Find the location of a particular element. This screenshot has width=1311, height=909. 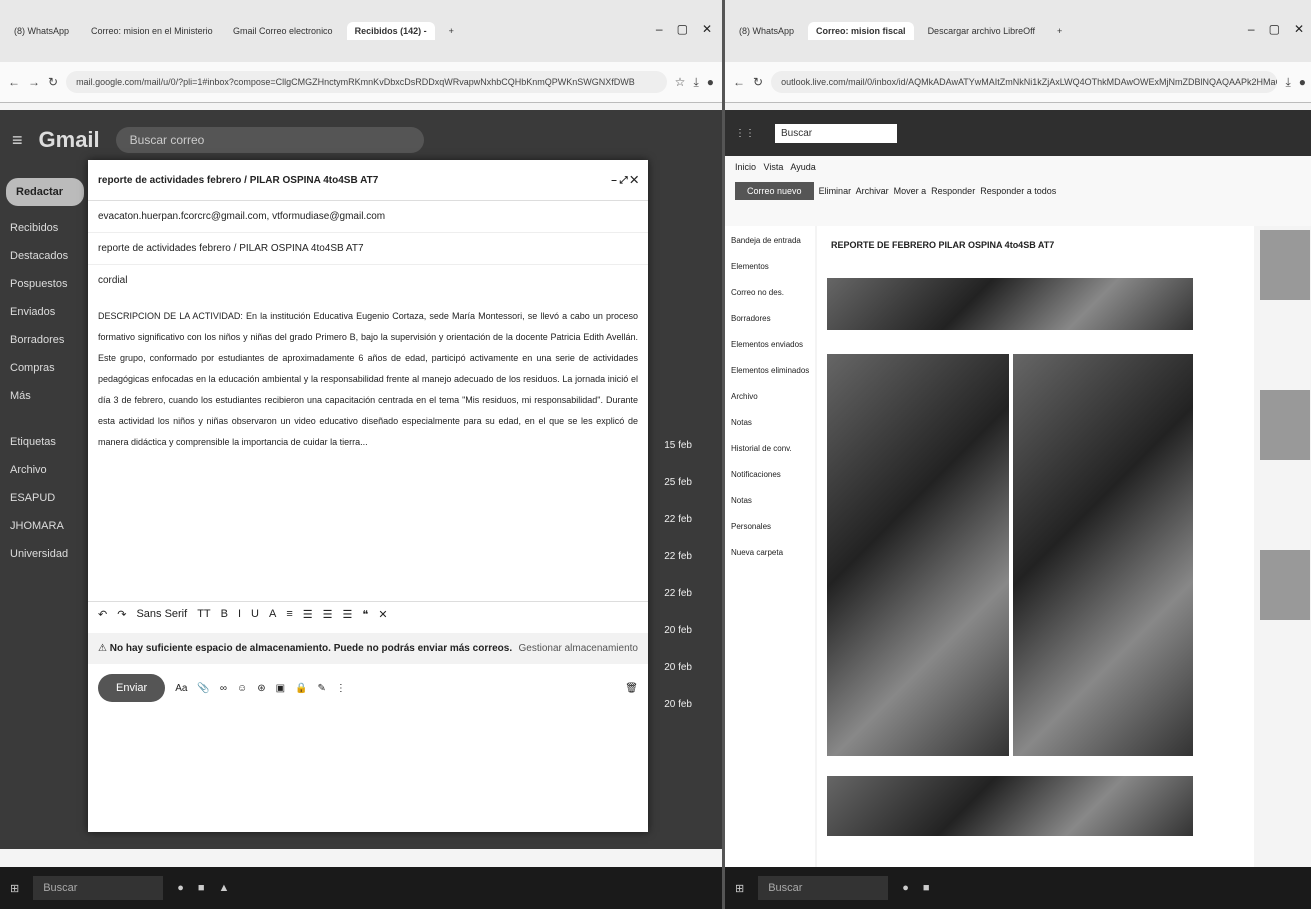

quote-icon: ❝ is located at coordinates (365, 614).